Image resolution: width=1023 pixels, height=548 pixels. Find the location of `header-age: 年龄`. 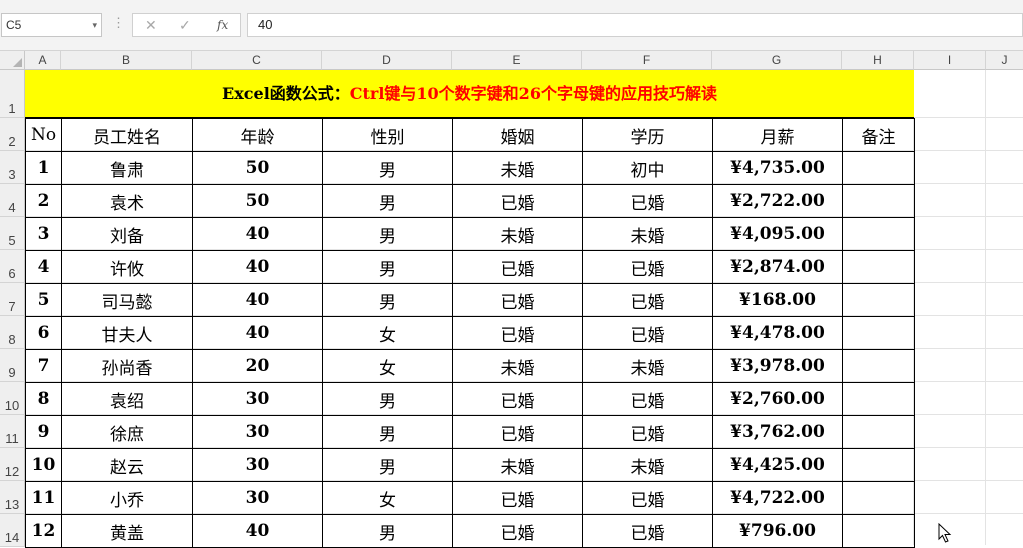

header-age: 年龄 is located at coordinates (257, 135).